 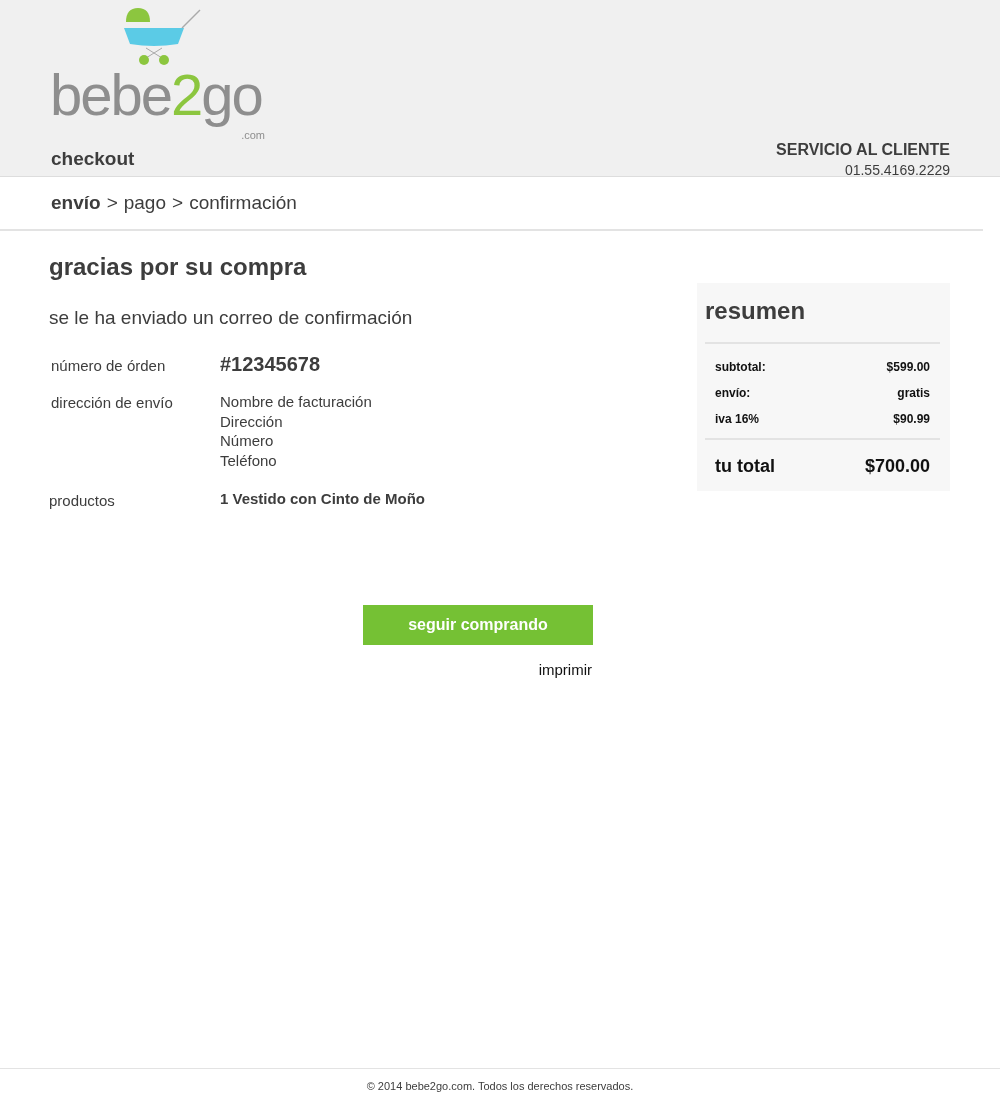 I want to click on total-label: tu total, so click(x=745, y=466).